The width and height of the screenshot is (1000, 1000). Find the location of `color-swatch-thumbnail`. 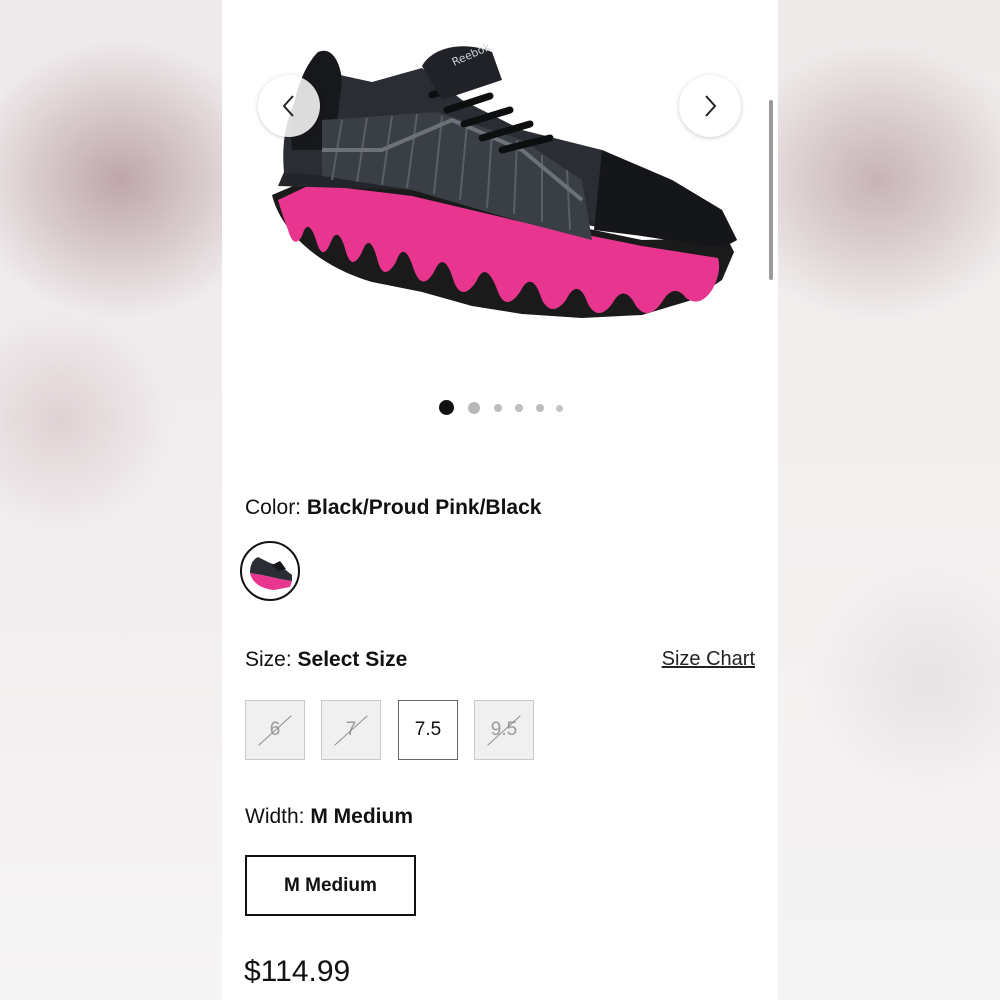

color-swatch-thumbnail is located at coordinates (270, 571).